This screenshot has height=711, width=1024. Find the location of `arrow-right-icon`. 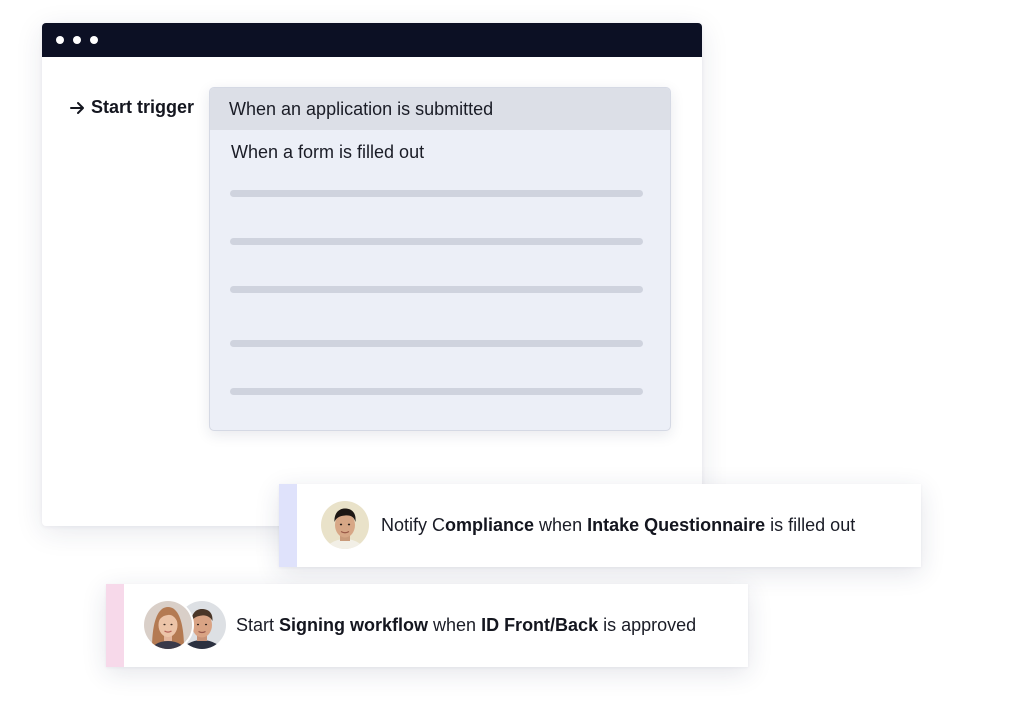

arrow-right-icon is located at coordinates (77, 107).